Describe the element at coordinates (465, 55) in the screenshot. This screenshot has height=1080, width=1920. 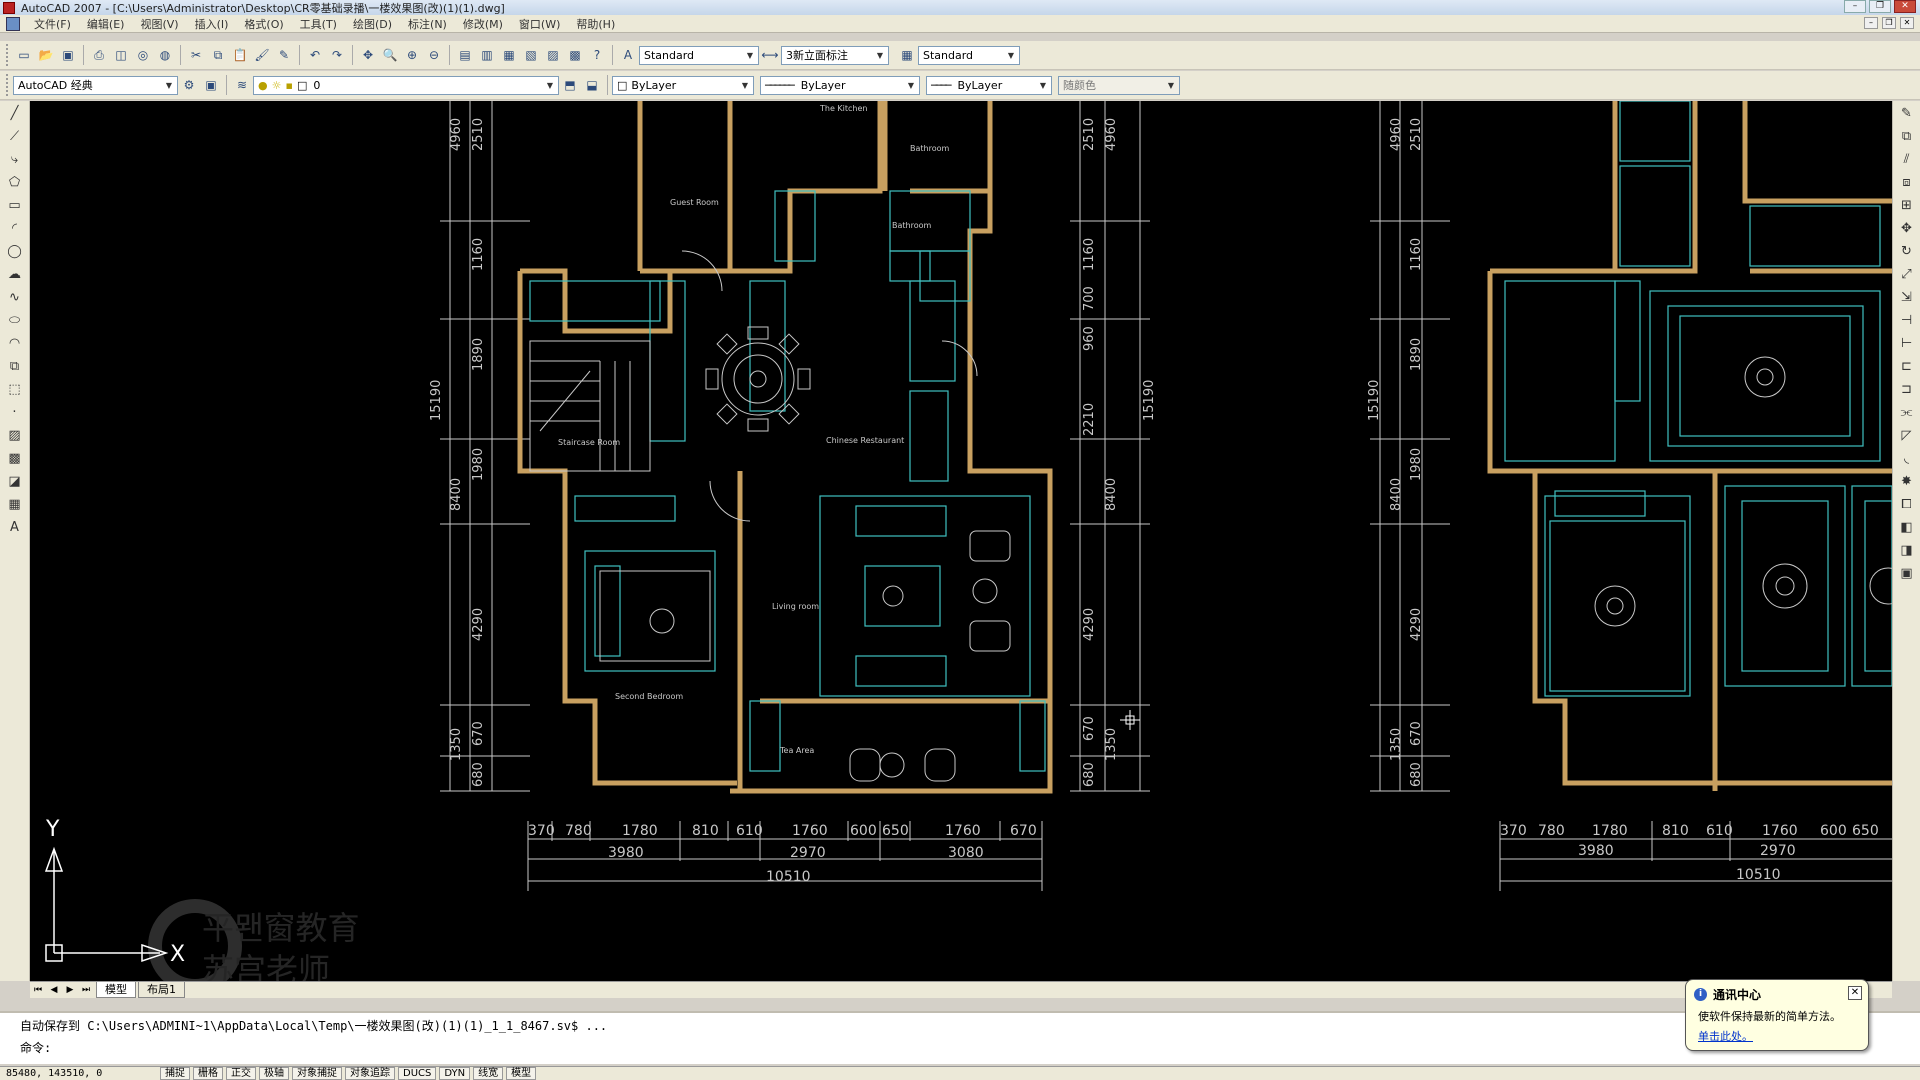
I see `properties-icon: ▤` at that location.